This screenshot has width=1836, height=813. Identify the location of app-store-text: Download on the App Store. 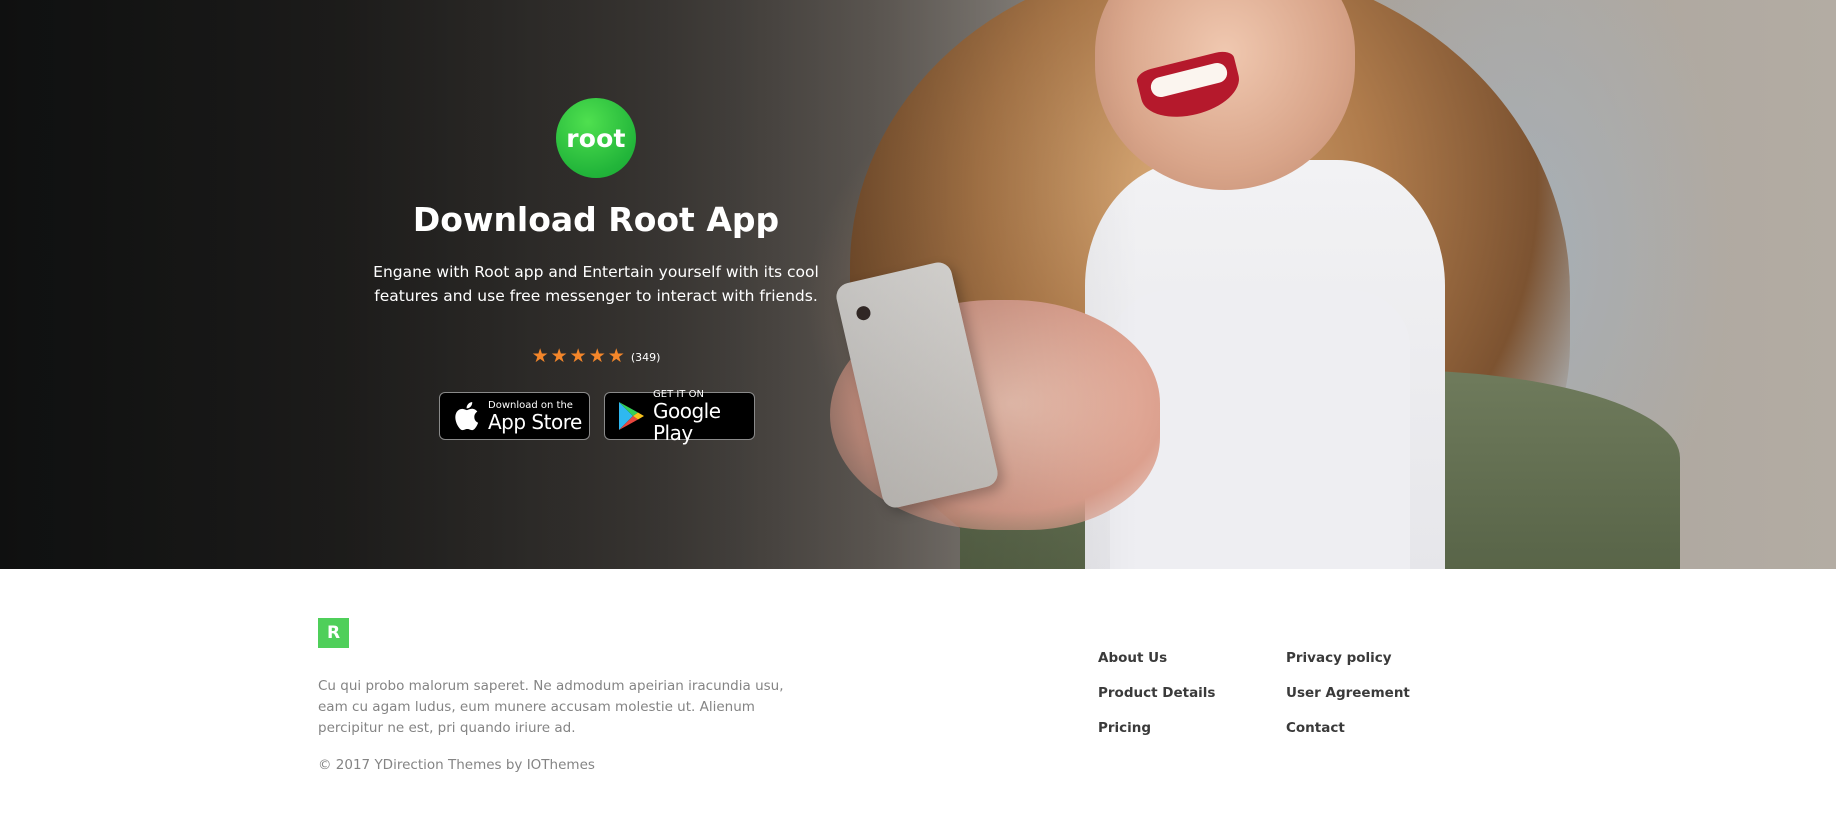
(535, 416).